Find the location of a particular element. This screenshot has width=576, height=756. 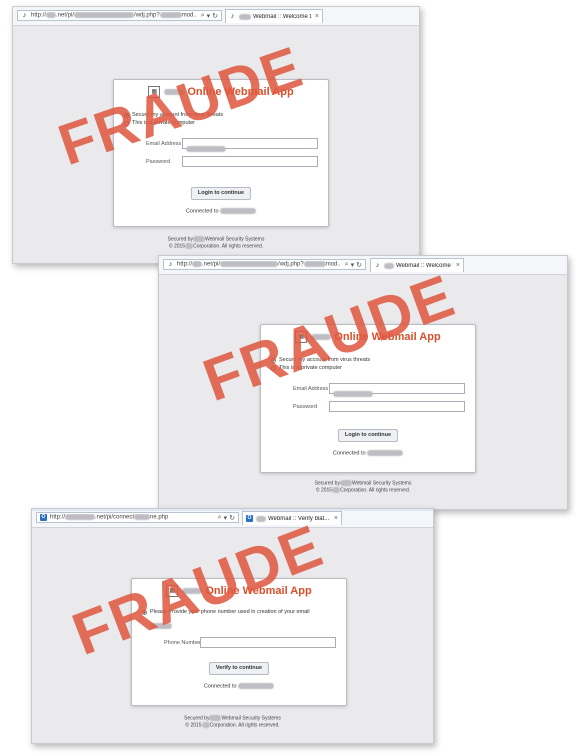

browser-tab: ♪ Webmail :: Welcome t... × is located at coordinates (274, 16).